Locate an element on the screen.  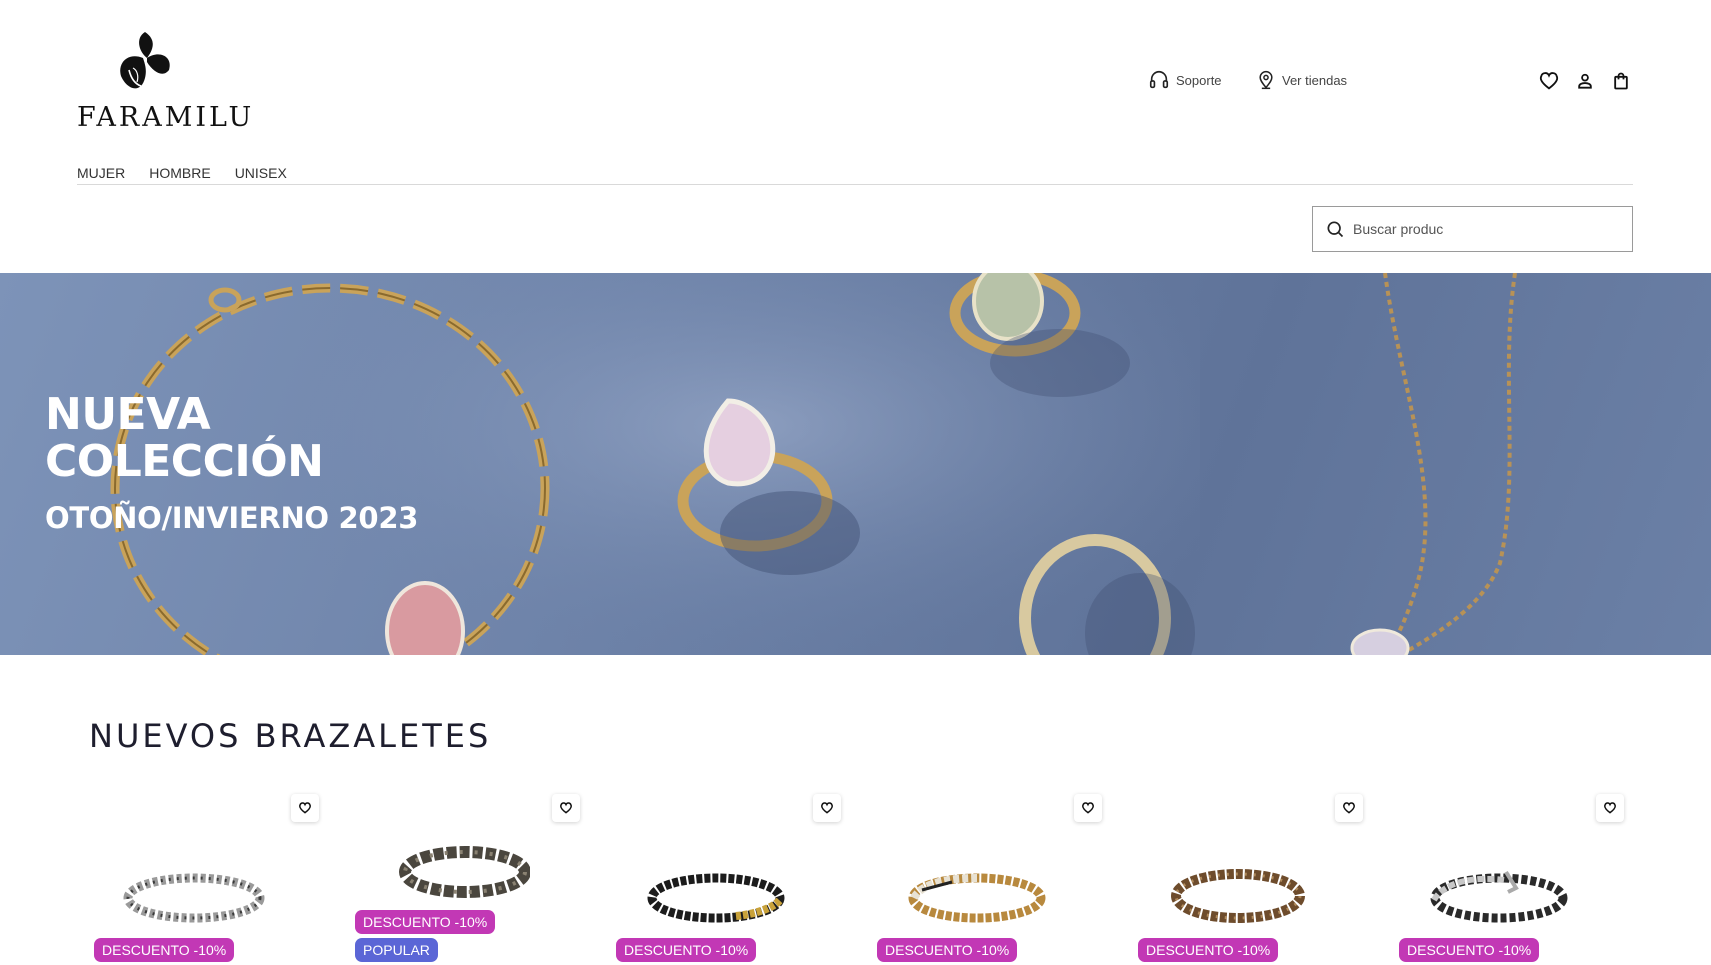
section-title: NUEVOS BRAZALETES is located at coordinates (290, 736).